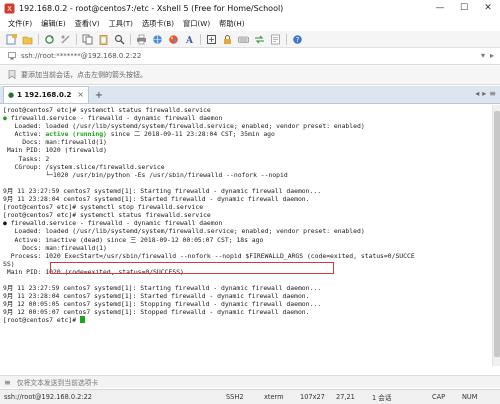 Image resolution: width=500 pixels, height=404 pixels. Describe the element at coordinates (12, 56) in the screenshot. I see `session-icon` at that location.